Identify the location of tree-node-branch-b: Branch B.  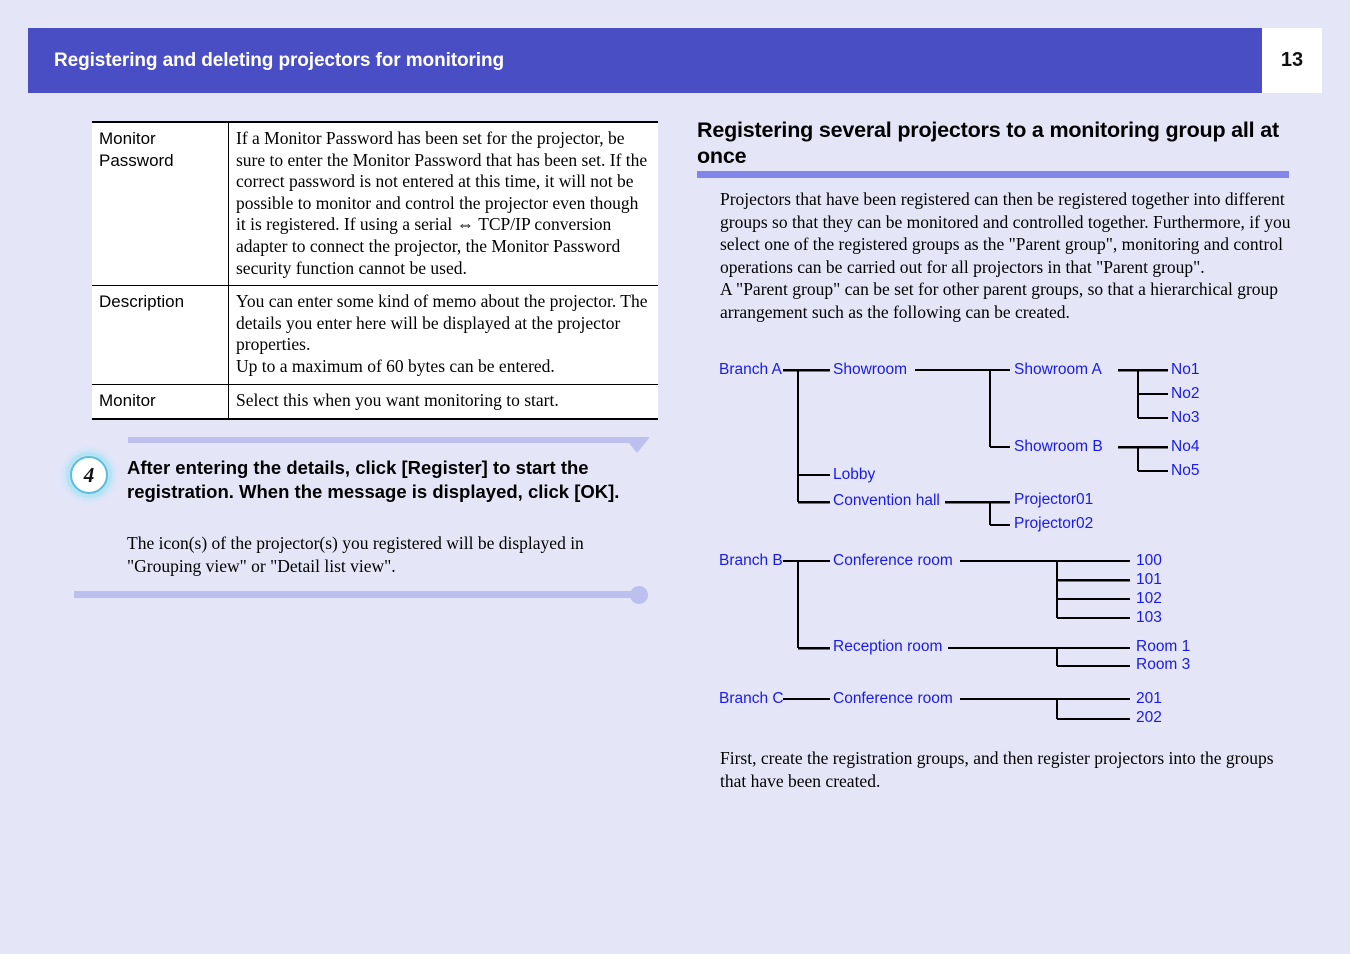
(751, 560).